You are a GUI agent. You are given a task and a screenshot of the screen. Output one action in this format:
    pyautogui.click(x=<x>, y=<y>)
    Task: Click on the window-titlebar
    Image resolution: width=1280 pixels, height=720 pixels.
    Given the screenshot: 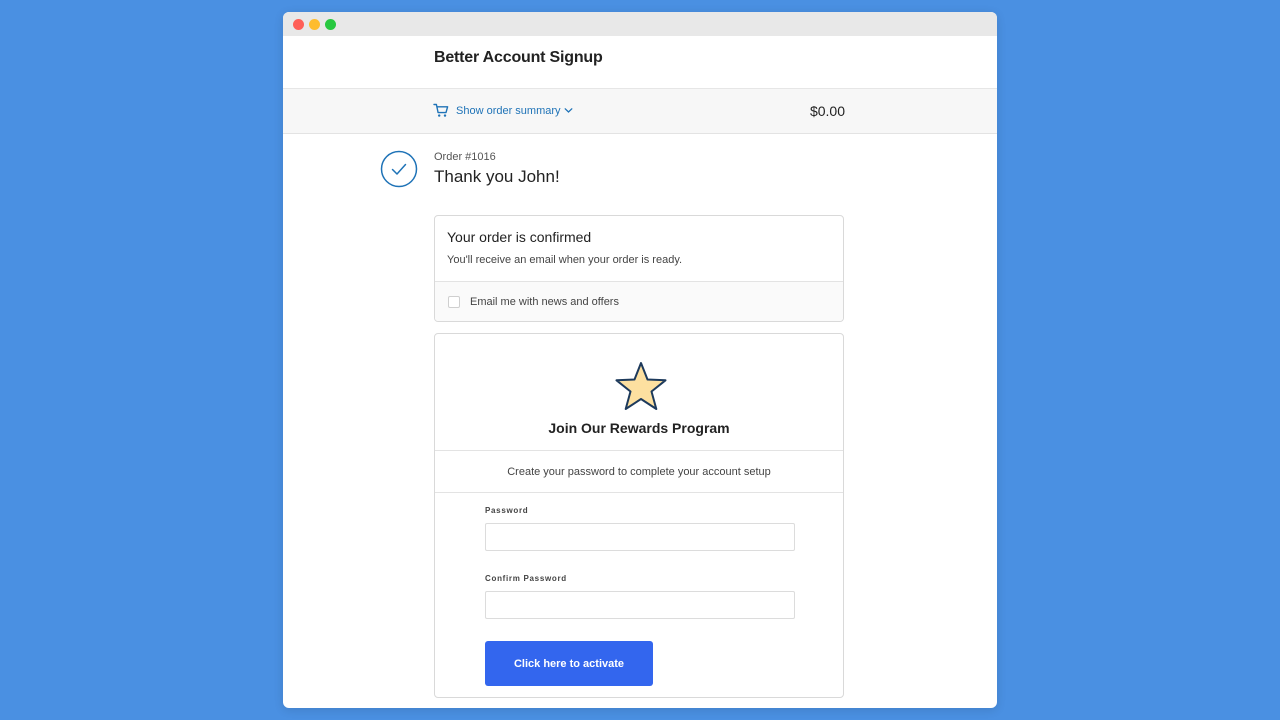 What is the action you would take?
    pyautogui.click(x=640, y=24)
    